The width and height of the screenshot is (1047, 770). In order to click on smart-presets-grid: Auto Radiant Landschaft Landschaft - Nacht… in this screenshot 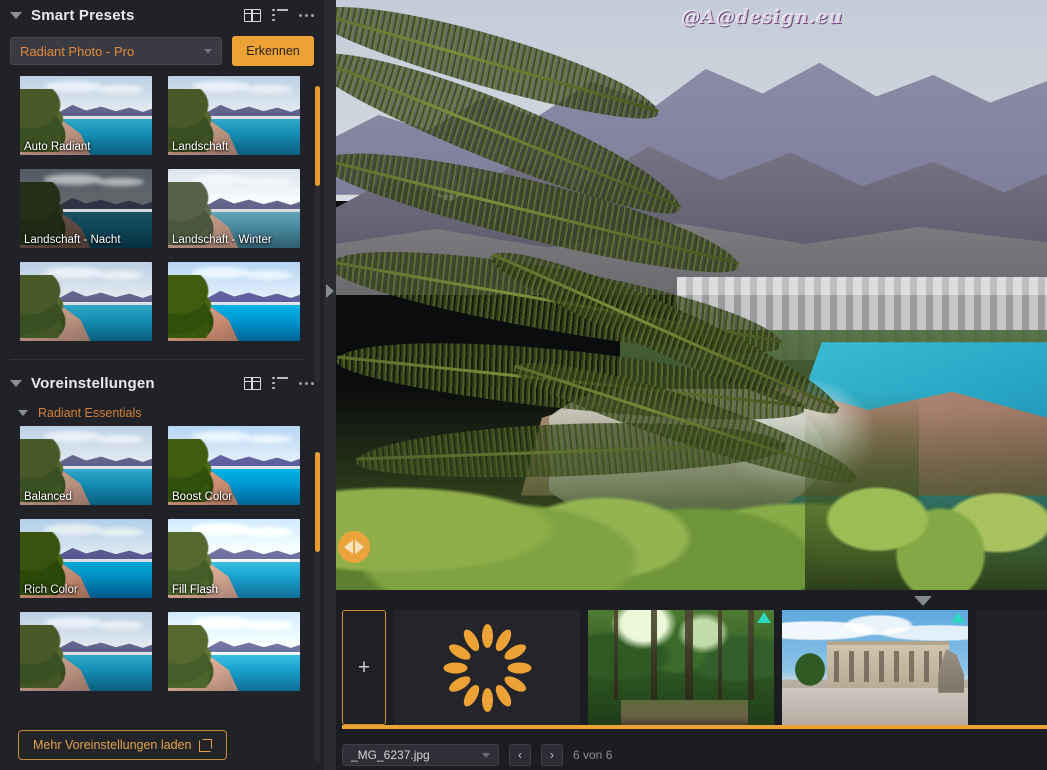, I will do `click(162, 208)`.